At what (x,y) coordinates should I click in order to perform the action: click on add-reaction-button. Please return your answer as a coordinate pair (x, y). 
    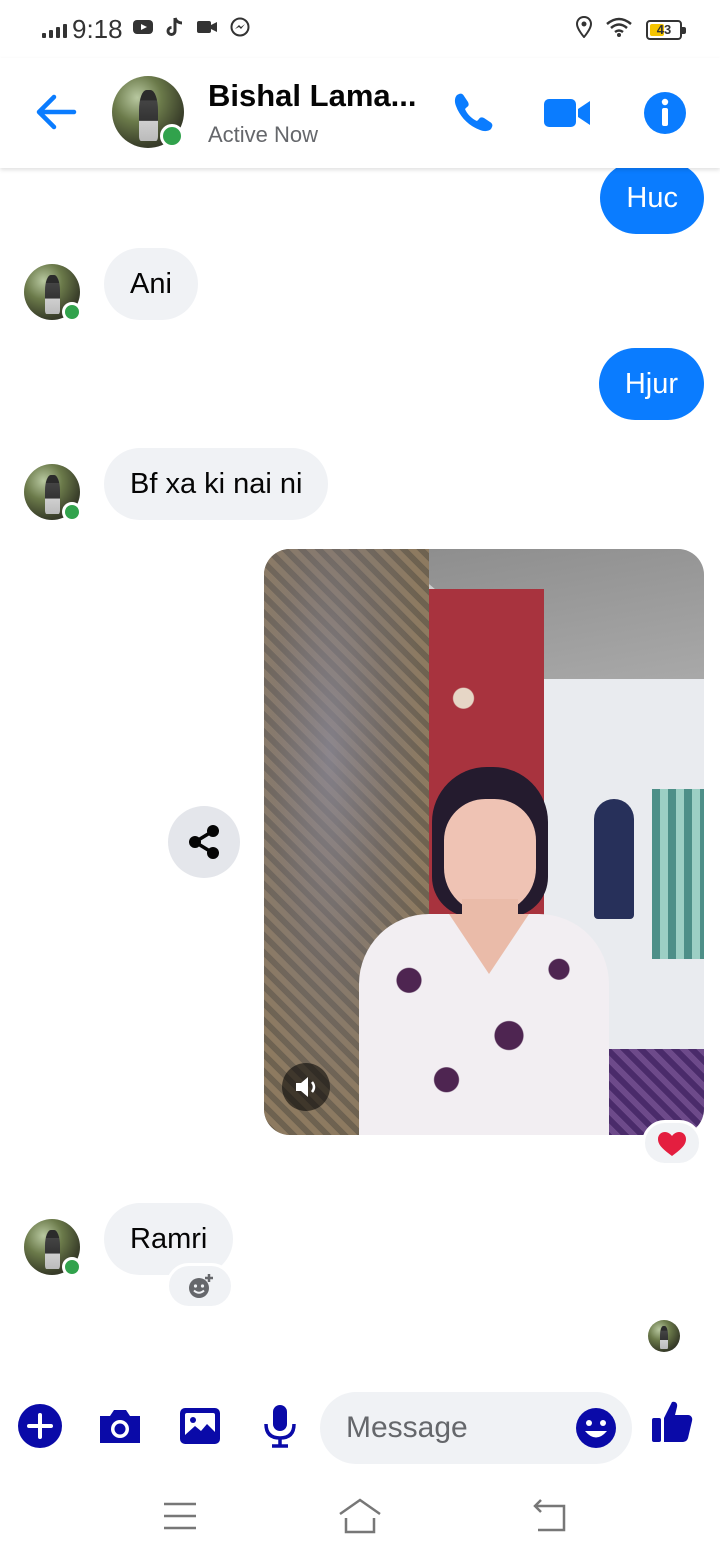
    Looking at the image, I should click on (200, 1286).